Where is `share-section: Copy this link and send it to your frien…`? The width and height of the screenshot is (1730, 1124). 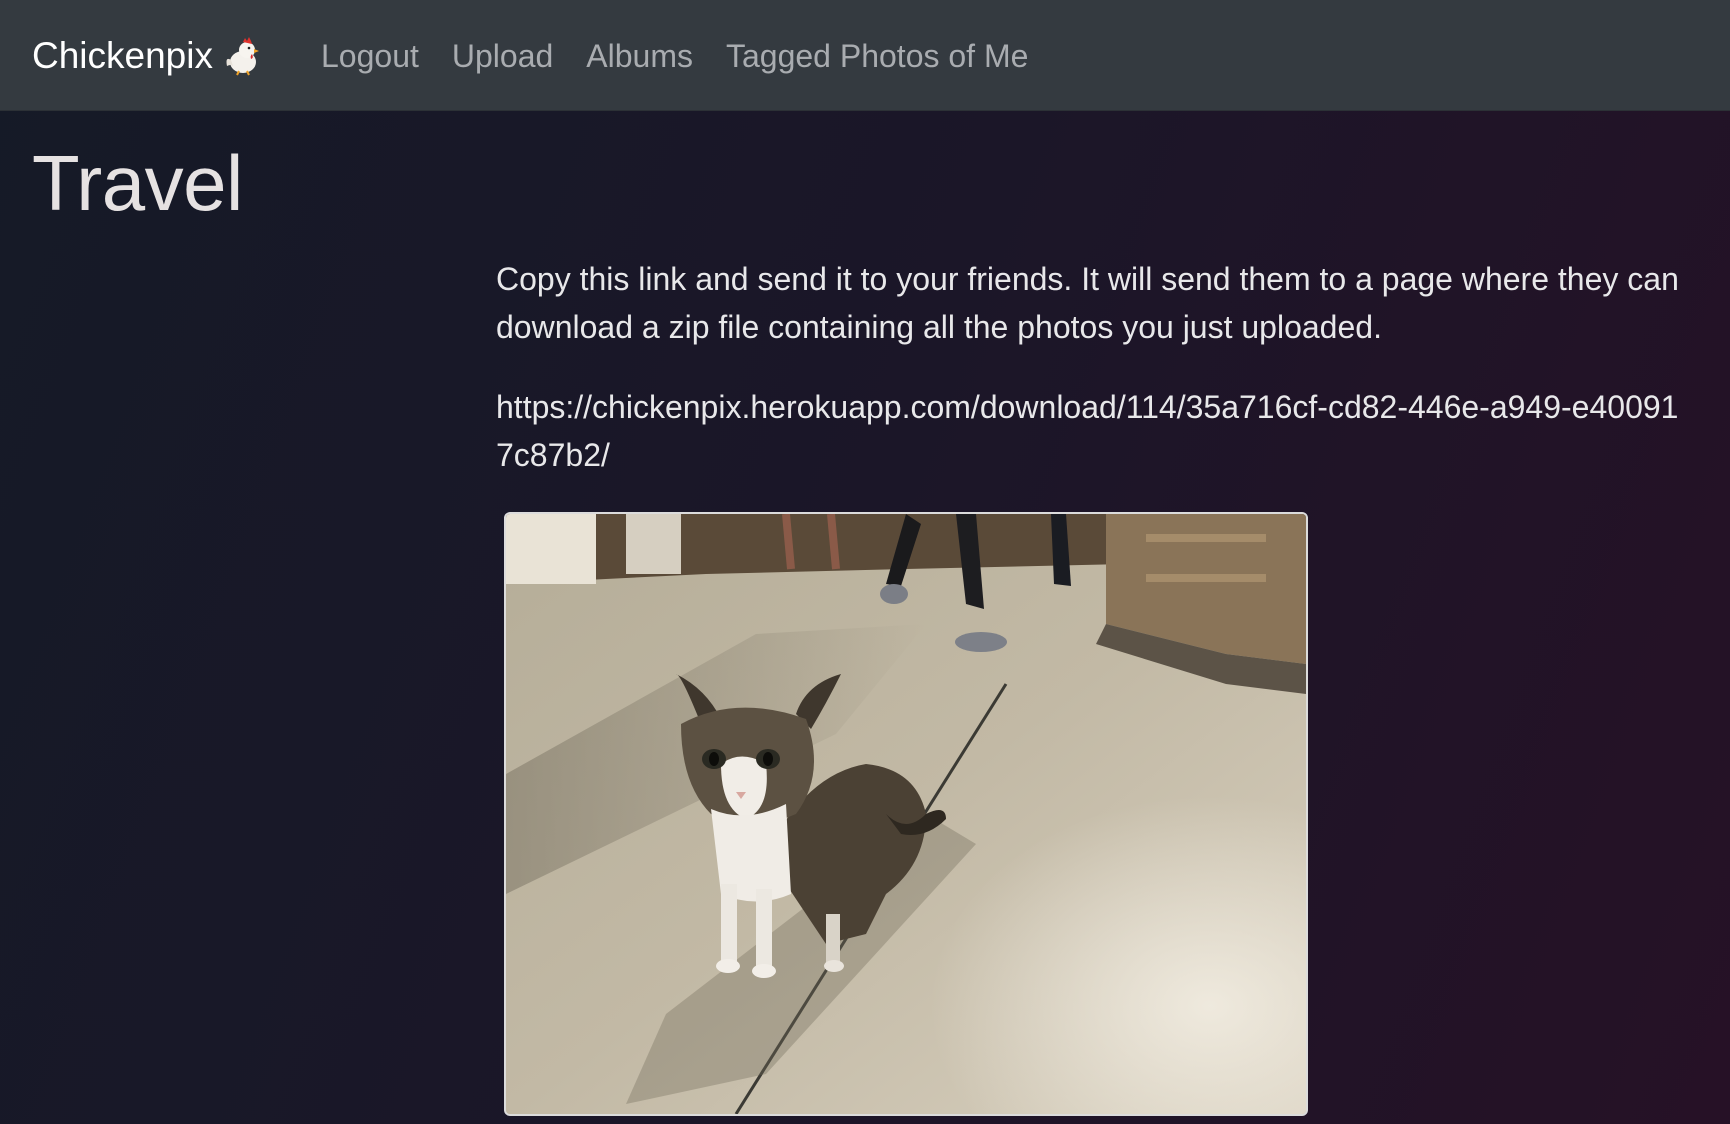
share-section: Copy this link and send it to your frien… is located at coordinates (1091, 367).